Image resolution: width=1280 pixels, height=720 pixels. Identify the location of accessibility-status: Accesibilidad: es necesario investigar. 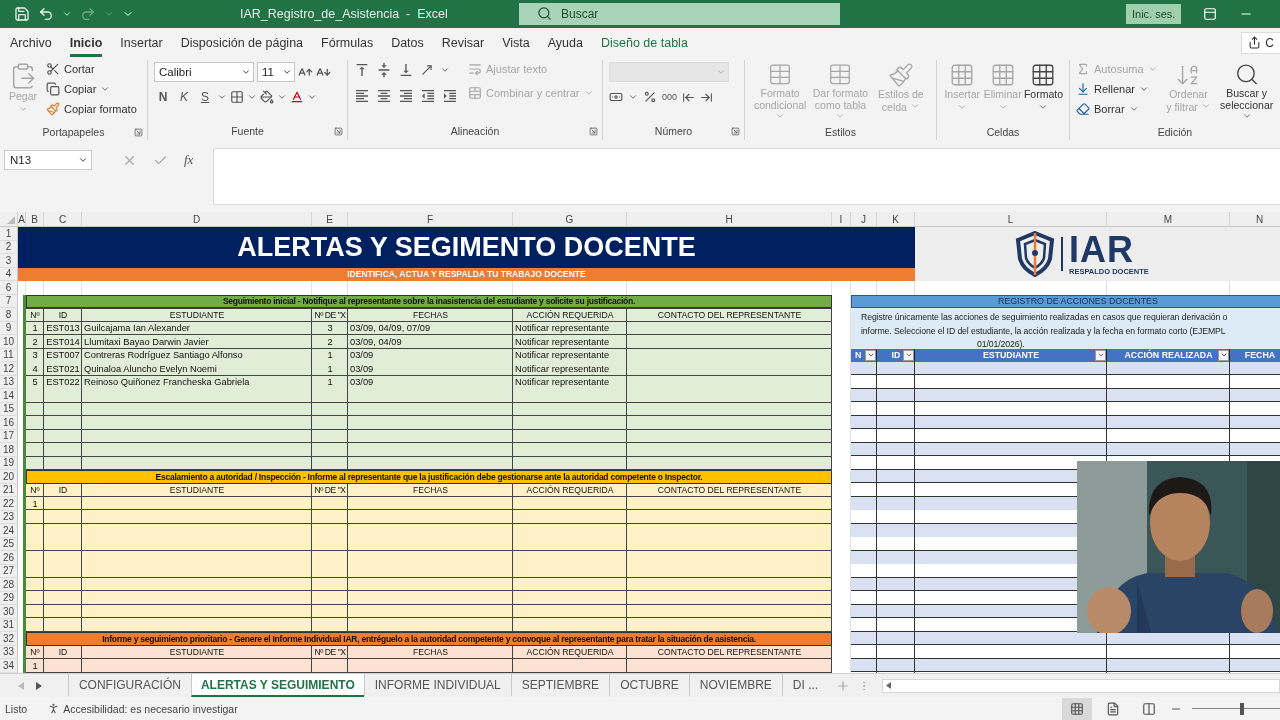
(150, 708).